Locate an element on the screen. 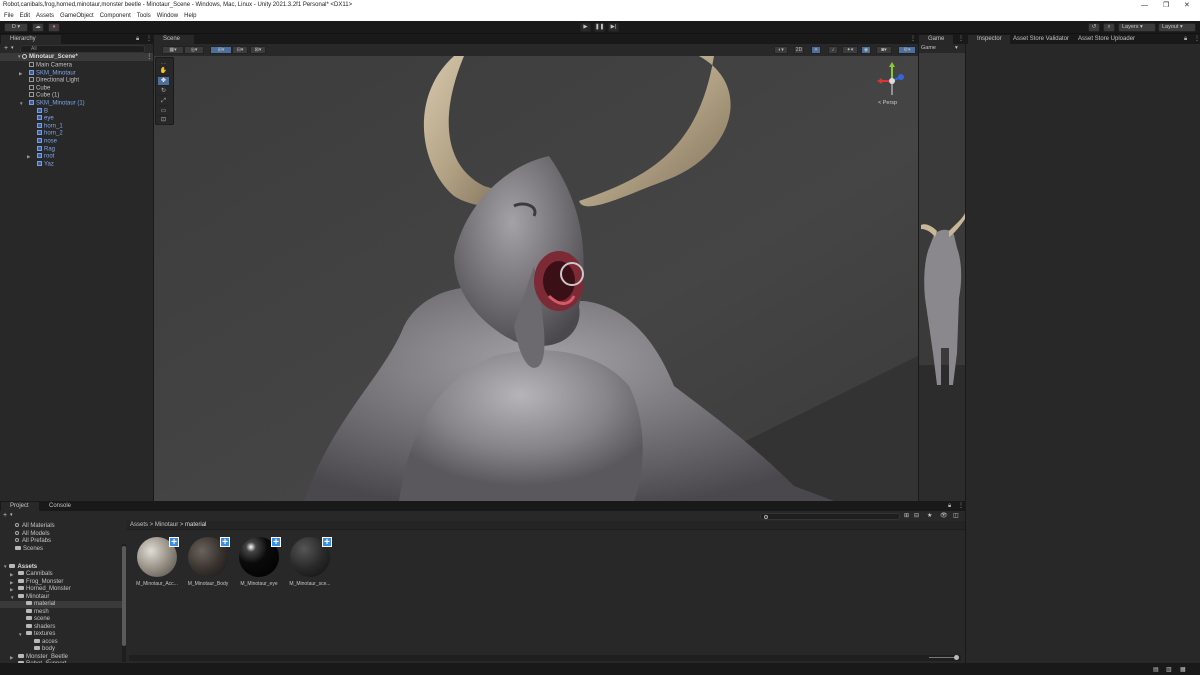 The height and width of the screenshot is (675, 1200). folder-item: scene is located at coordinates (61, 619).